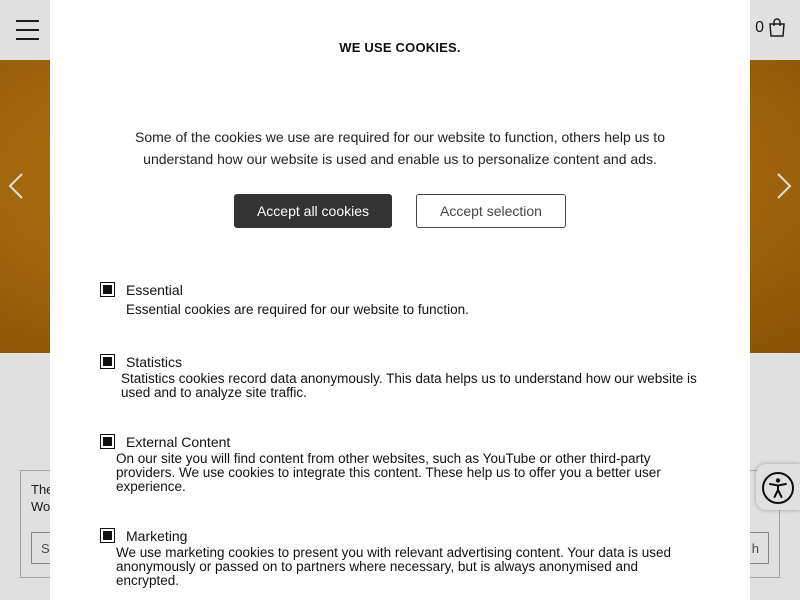  I want to click on marketing-label: Marketing, so click(157, 536).